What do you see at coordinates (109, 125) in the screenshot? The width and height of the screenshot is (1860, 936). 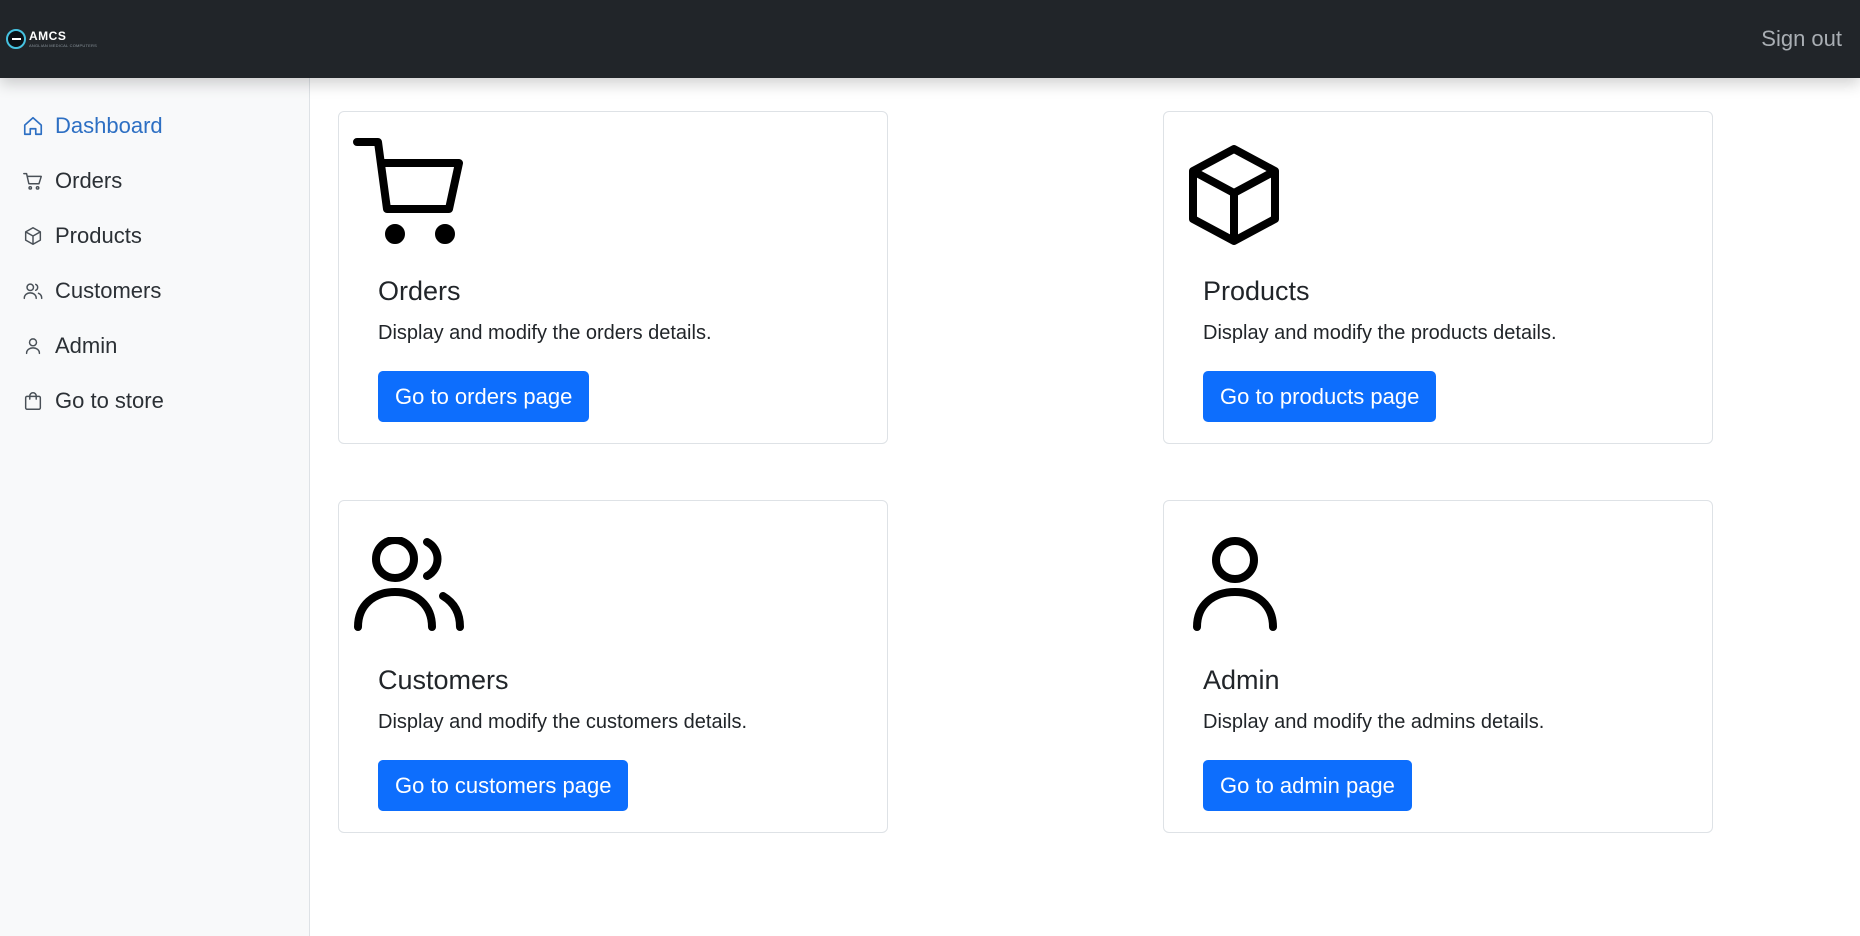 I see `sidebar-item-label: Dashboard` at bounding box center [109, 125].